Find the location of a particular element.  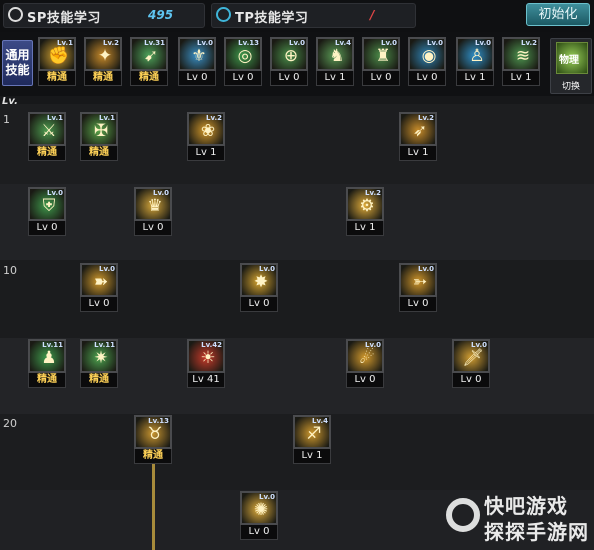

skill-slot: ❀ Lv.2 Lv 1 is located at coordinates (206, 137).